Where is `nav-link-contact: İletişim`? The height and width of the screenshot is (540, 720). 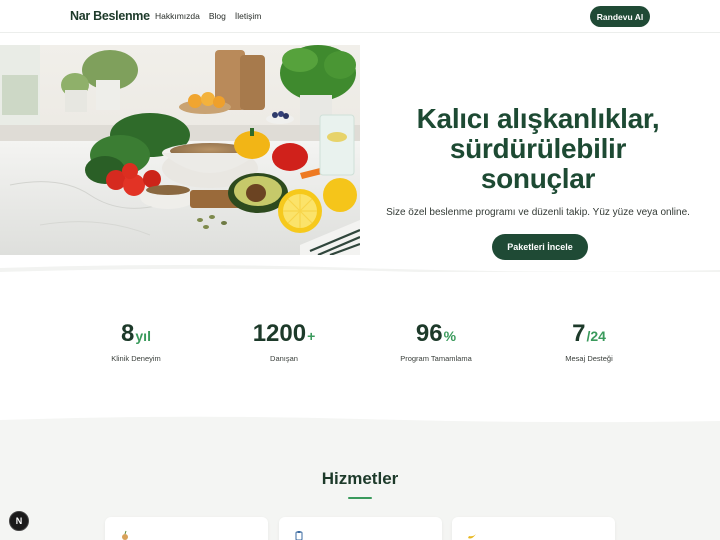
nav-link-contact: İletişim is located at coordinates (248, 16).